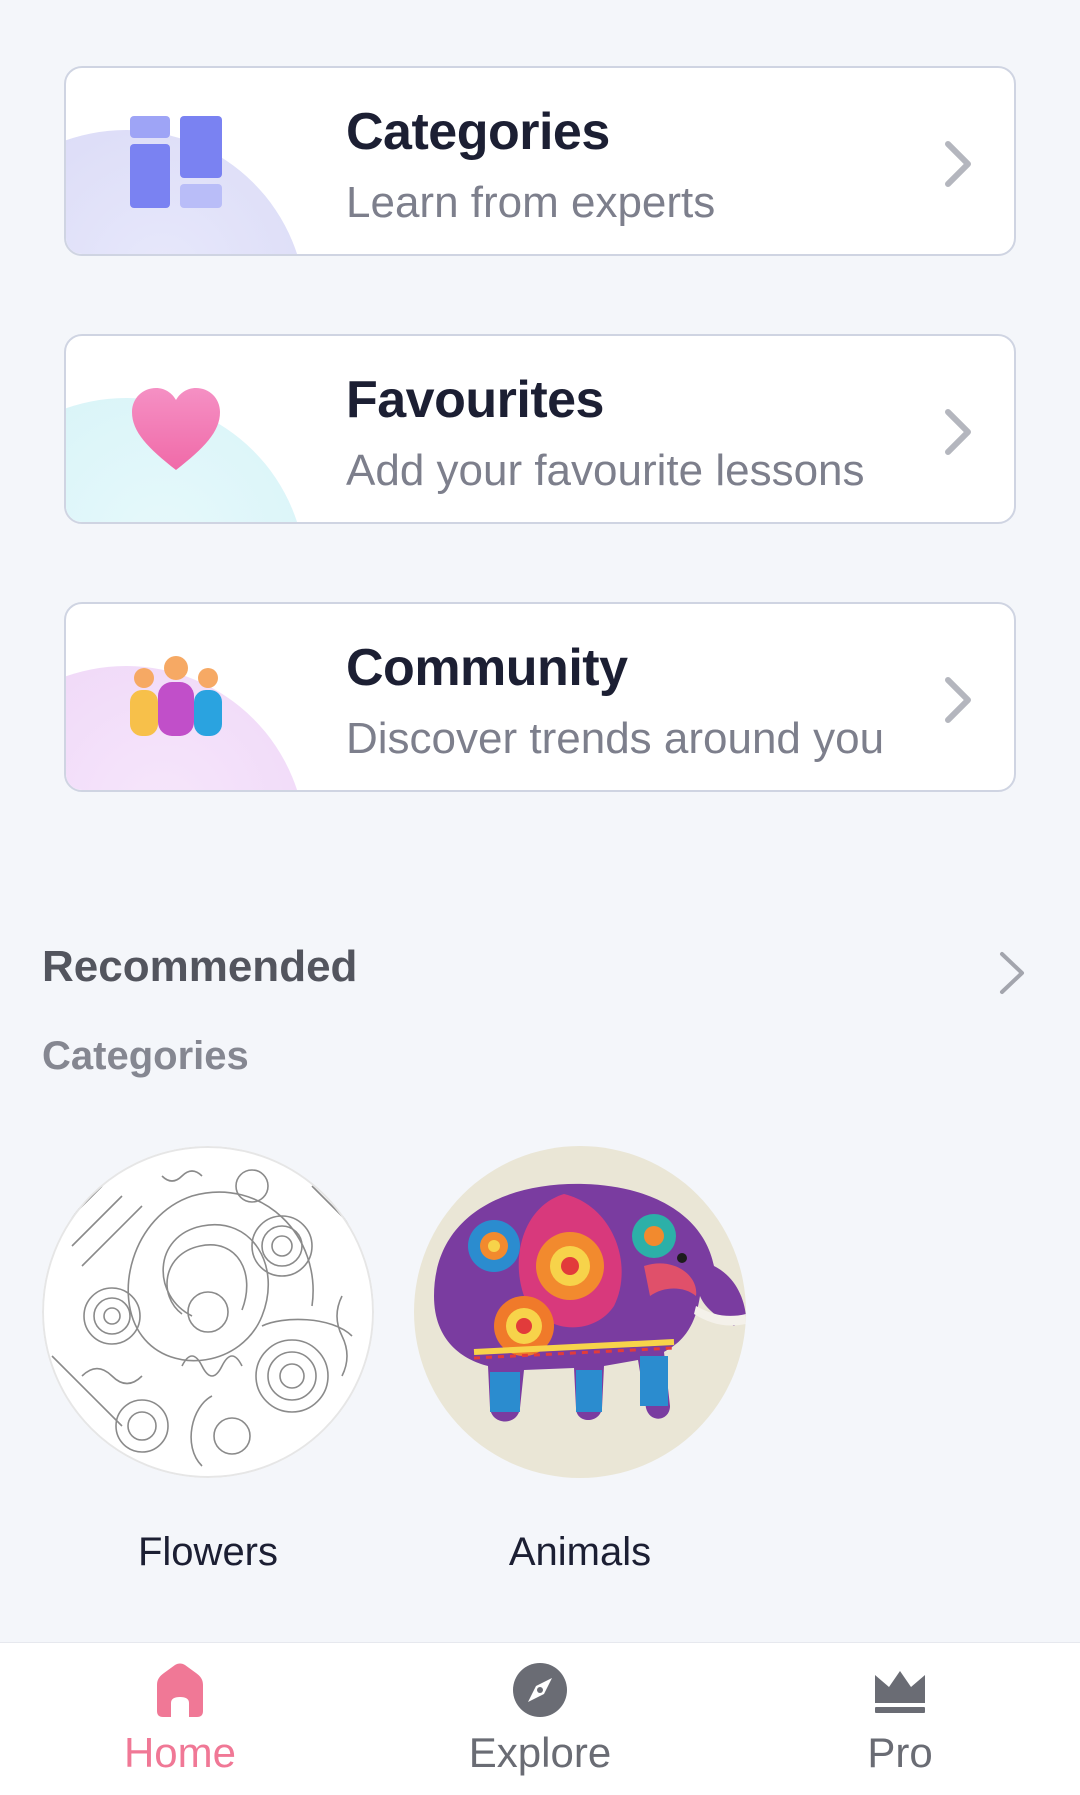 This screenshot has width=1080, height=1795. I want to click on categories-card: Categories Learn from experts, so click(540, 161).